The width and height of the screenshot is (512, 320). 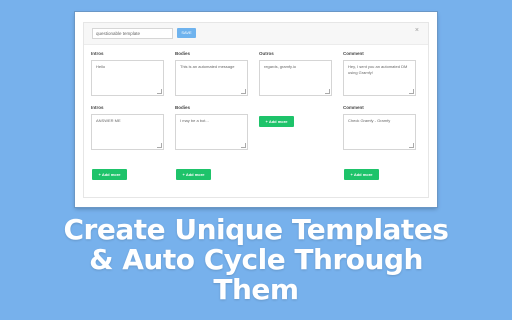 I want to click on comment-textarea: Check Gramfy - Gramfy, so click(x=379, y=132).